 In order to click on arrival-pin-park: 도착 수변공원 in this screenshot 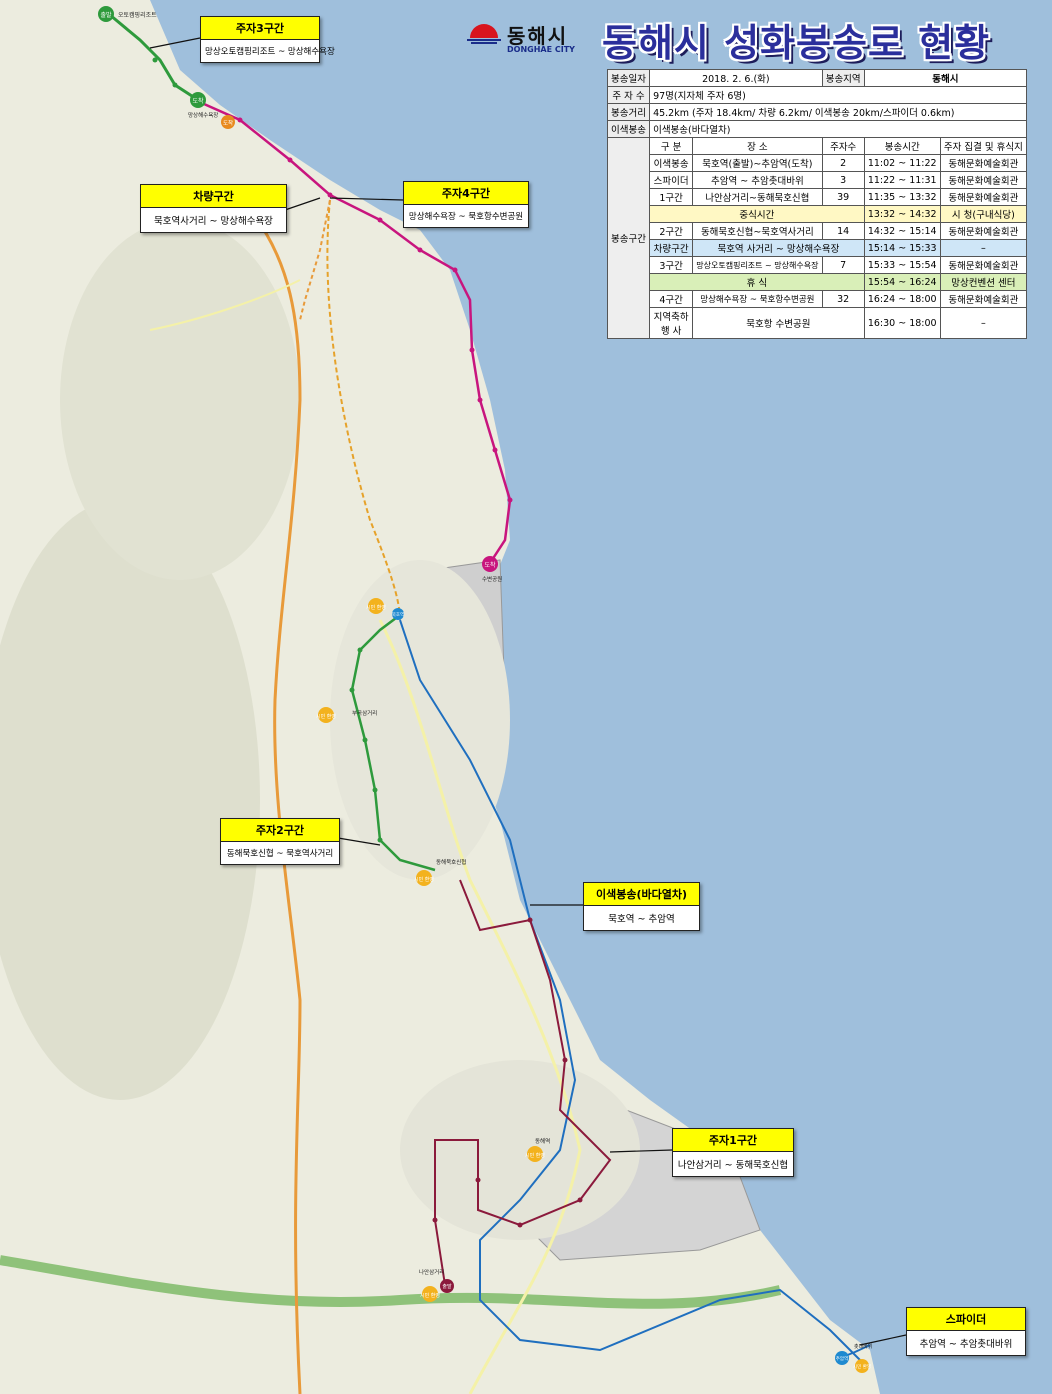, I will do `click(492, 569)`.